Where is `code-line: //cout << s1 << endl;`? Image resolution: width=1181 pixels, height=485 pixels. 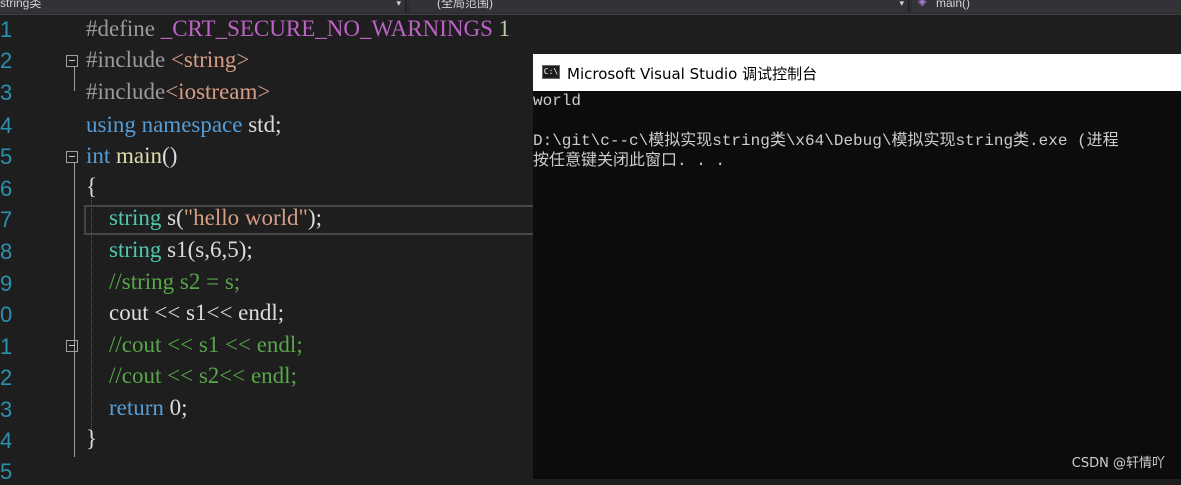
code-line: //cout << s1 << endl; is located at coordinates (194, 345).